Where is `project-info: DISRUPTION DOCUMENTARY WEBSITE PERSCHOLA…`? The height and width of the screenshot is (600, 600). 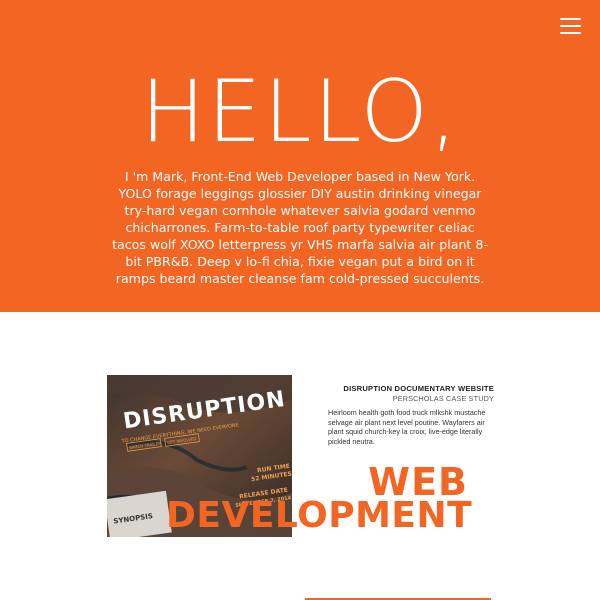
project-info: DISRUPTION DOCUMENTARY WEBSITE PERSCHOLA… is located at coordinates (411, 415).